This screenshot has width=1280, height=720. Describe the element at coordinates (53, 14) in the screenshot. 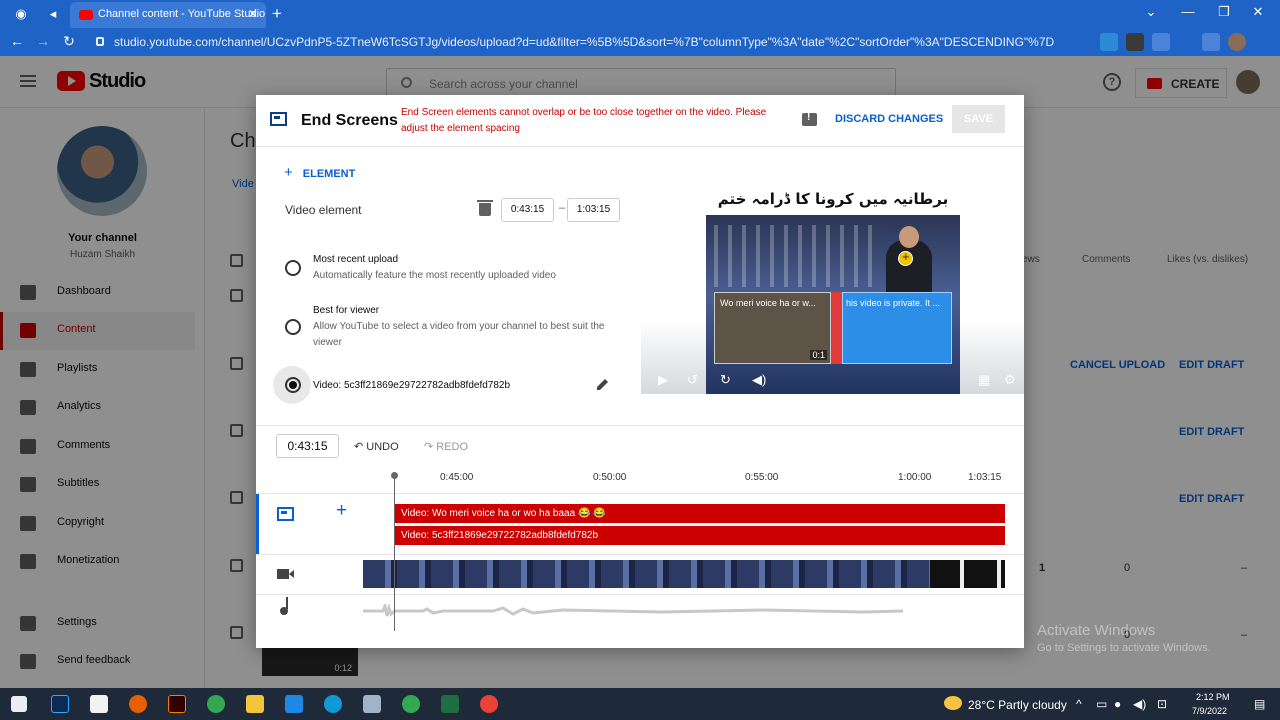

I see `tab-search-icon: ◂` at that location.